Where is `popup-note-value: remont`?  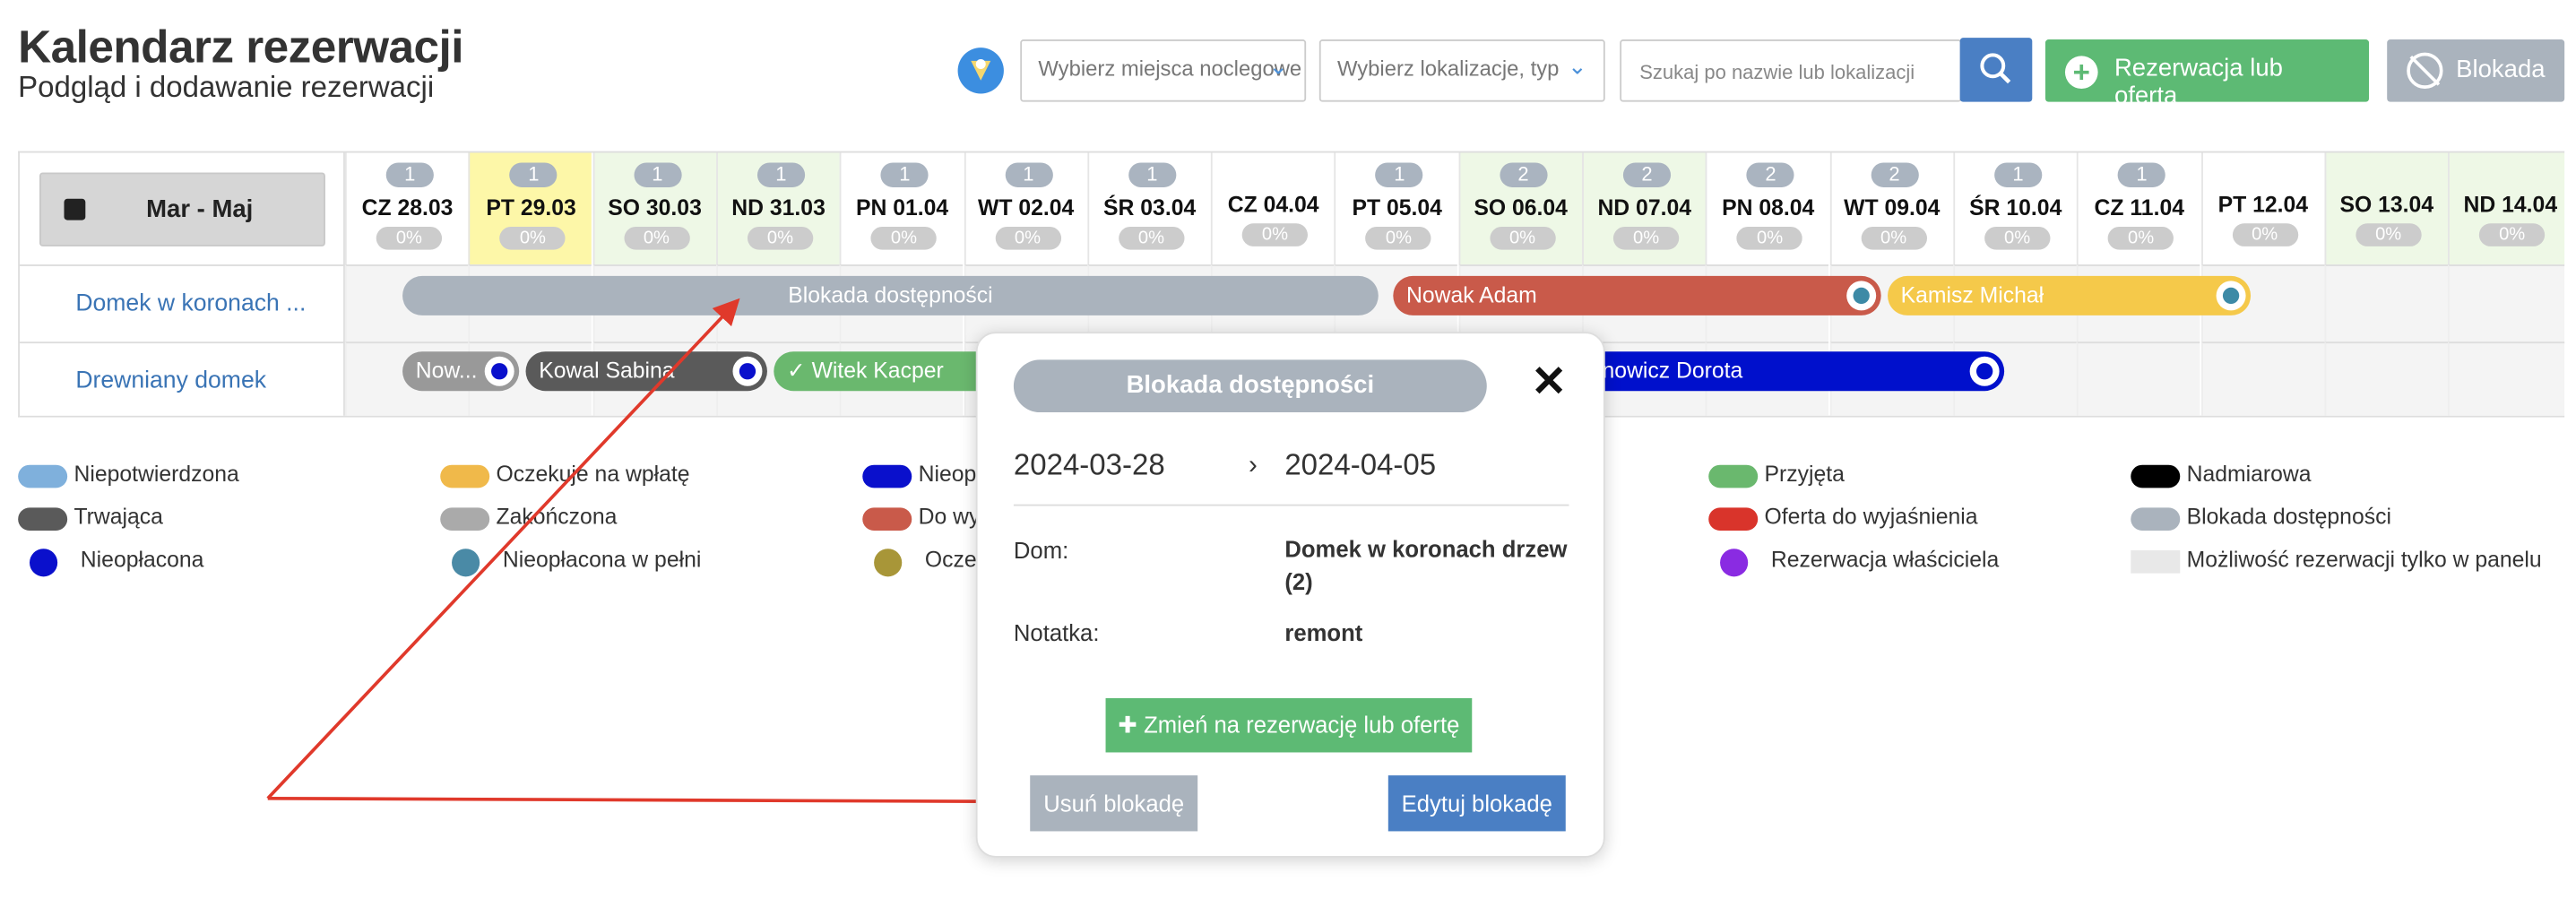
popup-note-value: remont is located at coordinates (1323, 632).